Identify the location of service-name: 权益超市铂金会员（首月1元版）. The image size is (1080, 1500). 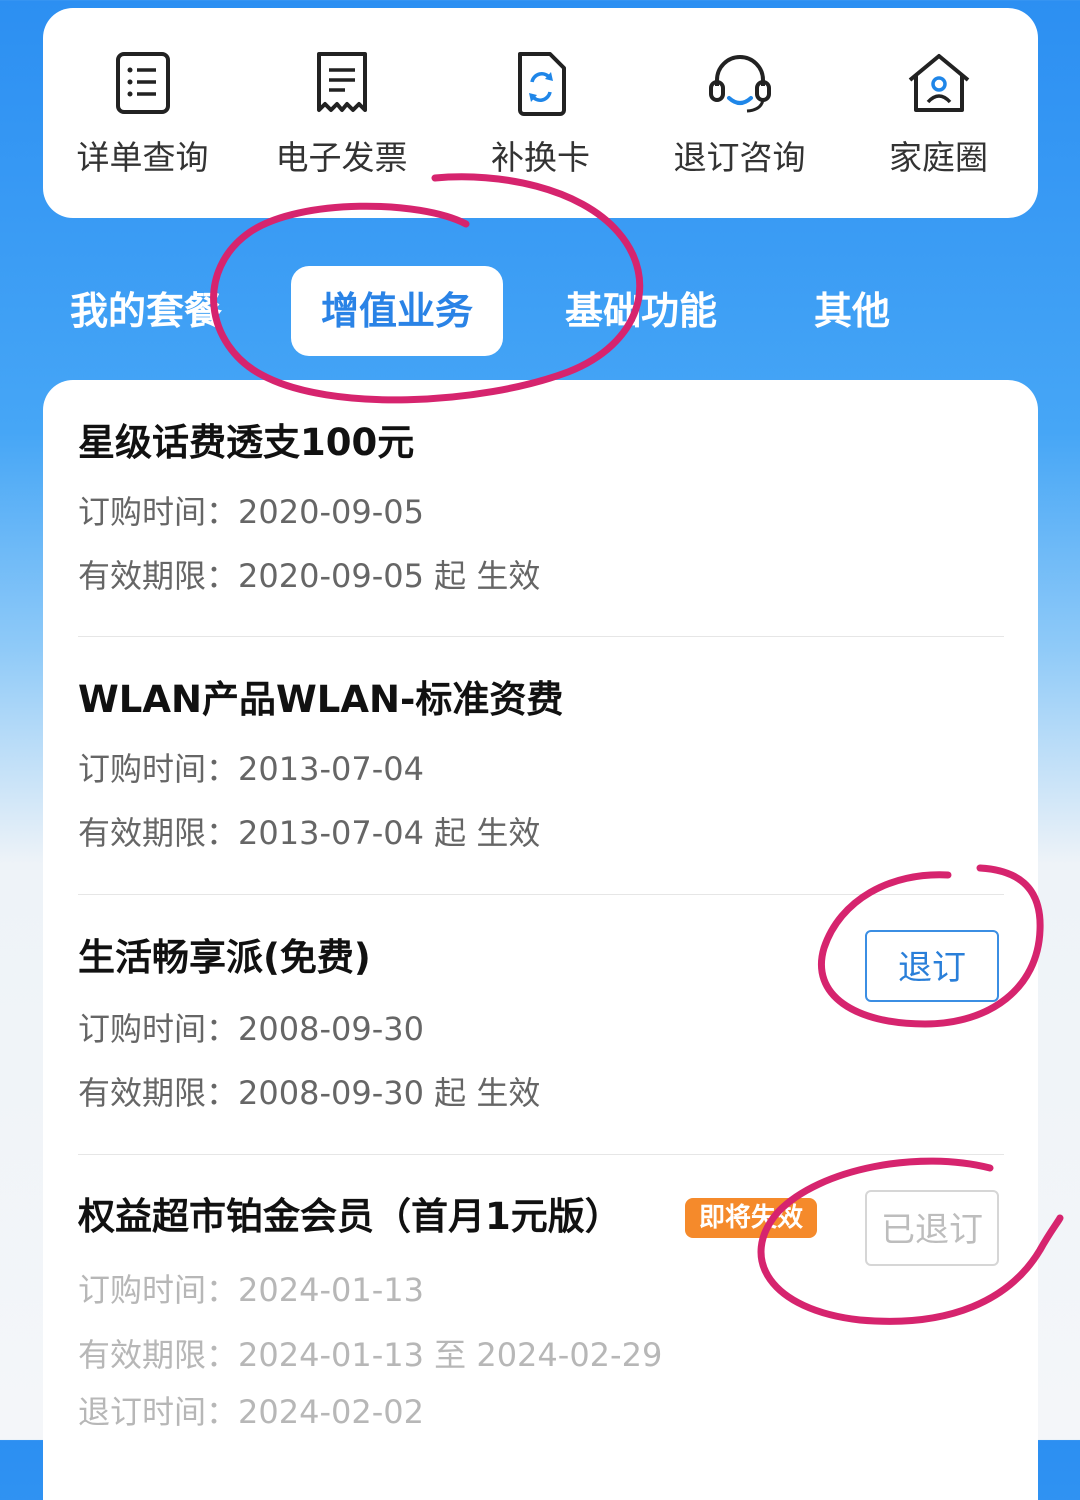
(350, 1216).